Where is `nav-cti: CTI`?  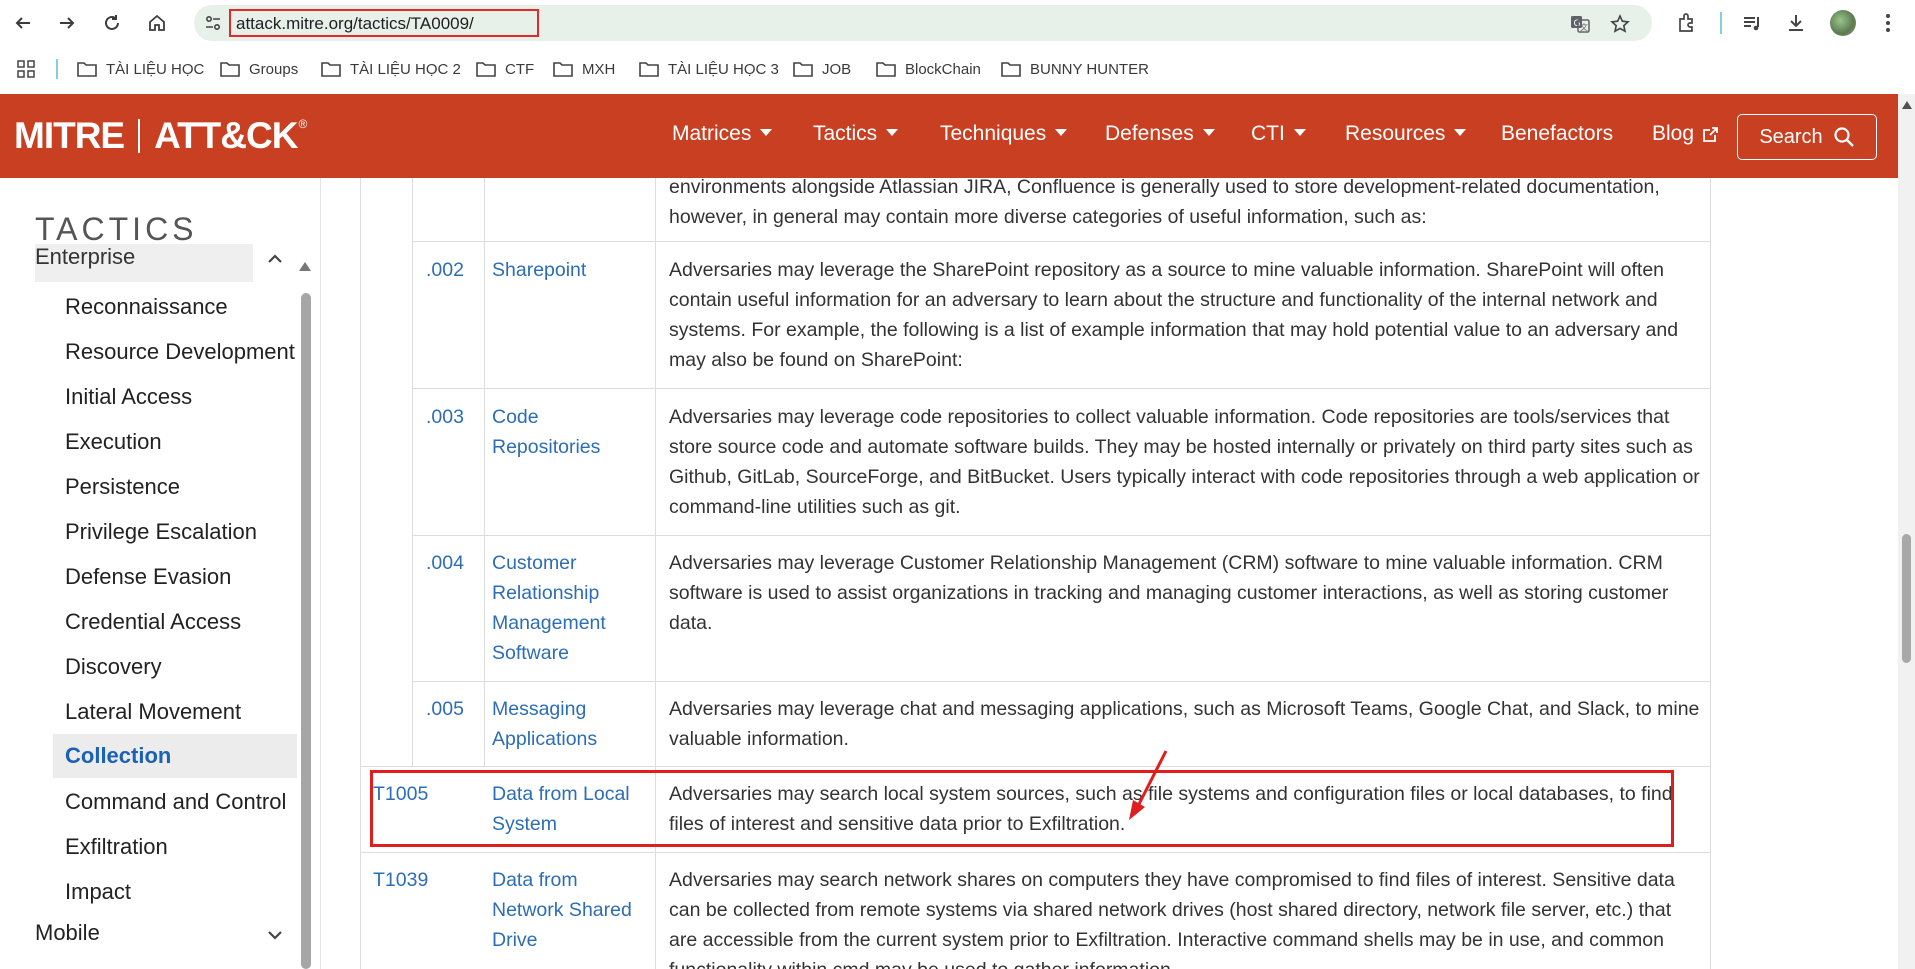 nav-cti: CTI is located at coordinates (1278, 134).